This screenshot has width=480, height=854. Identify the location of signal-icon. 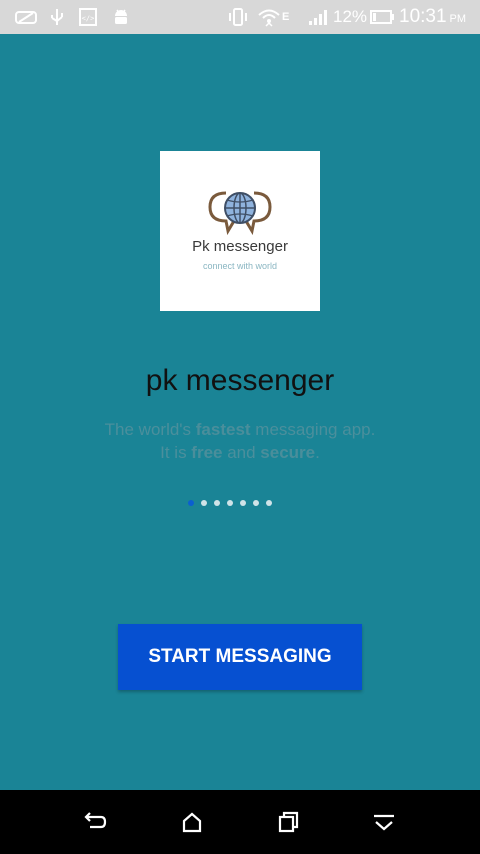
(318, 17).